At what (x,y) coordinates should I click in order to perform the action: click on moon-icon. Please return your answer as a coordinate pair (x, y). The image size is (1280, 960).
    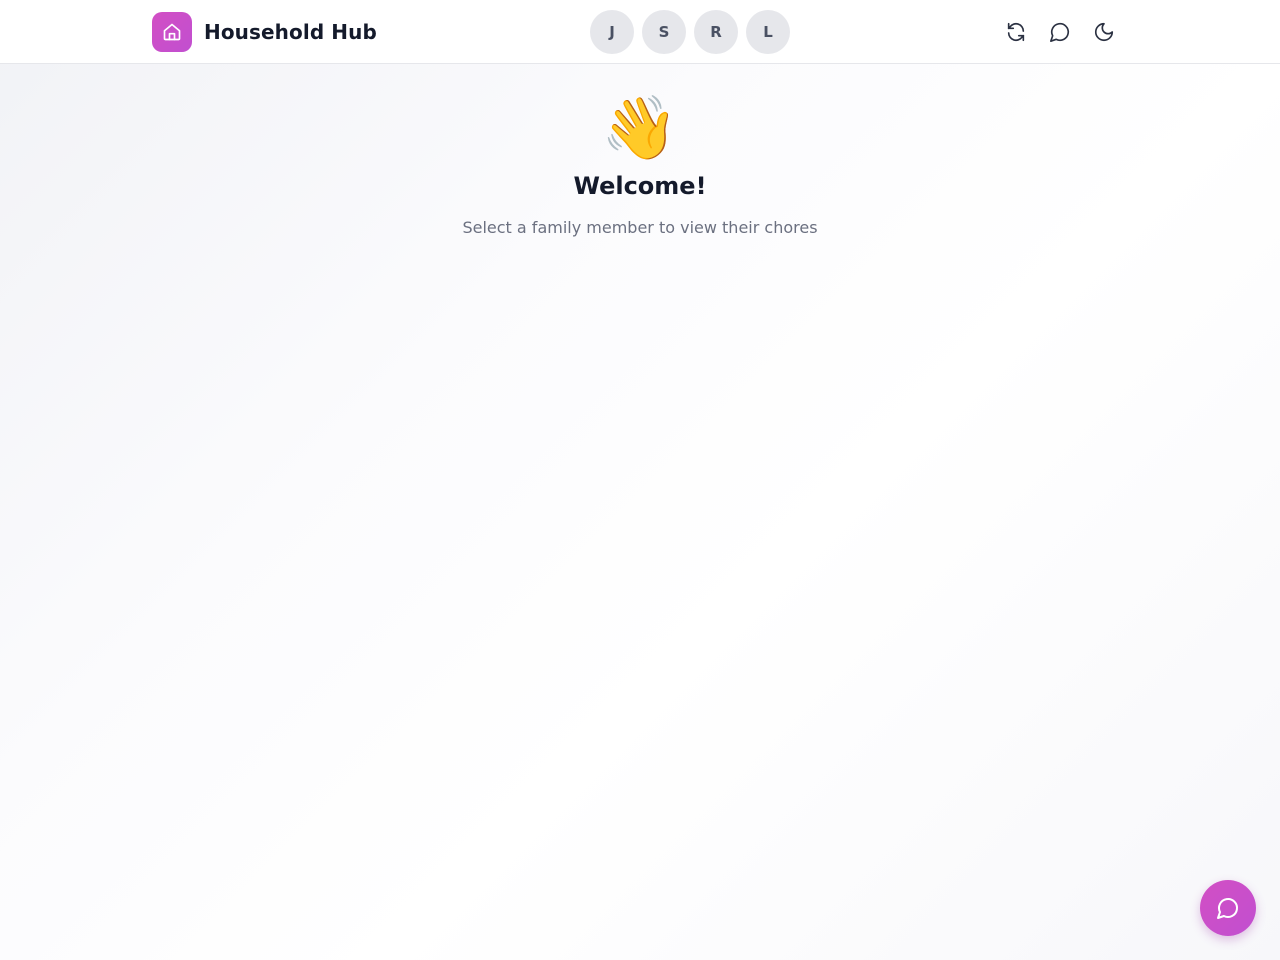
    Looking at the image, I should click on (1104, 32).